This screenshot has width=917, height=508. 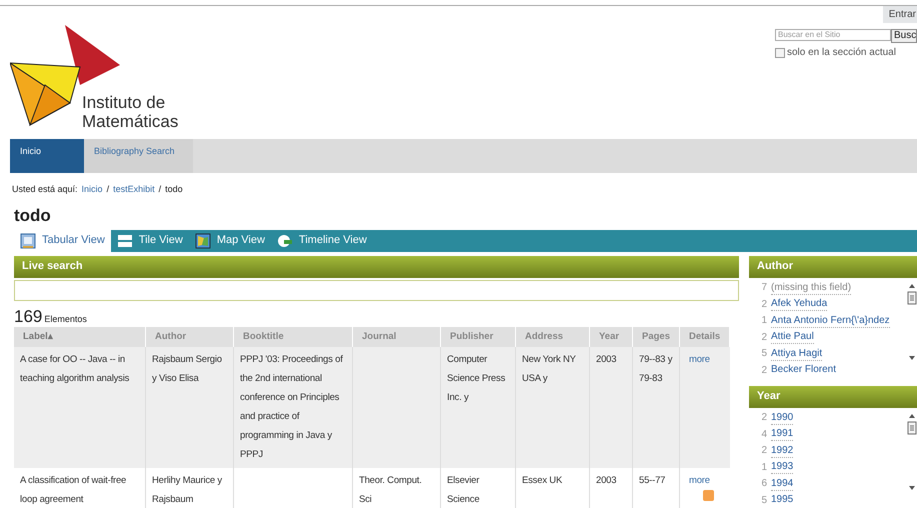 What do you see at coordinates (376, 267) in the screenshot?
I see `panel-header: Live search` at bounding box center [376, 267].